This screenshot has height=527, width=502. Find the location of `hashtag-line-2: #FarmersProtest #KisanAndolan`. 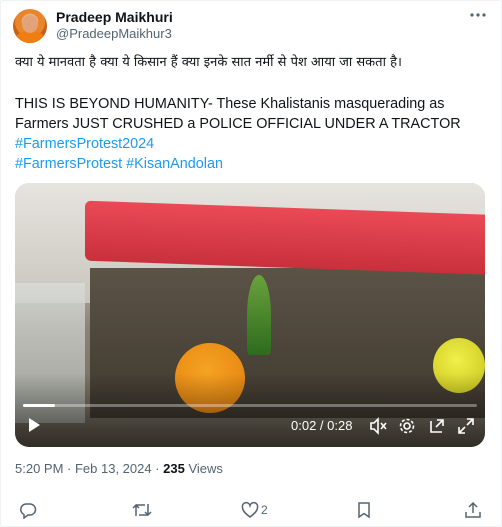

hashtag-line-2: #FarmersProtest #KisanAndolan is located at coordinates (119, 164).